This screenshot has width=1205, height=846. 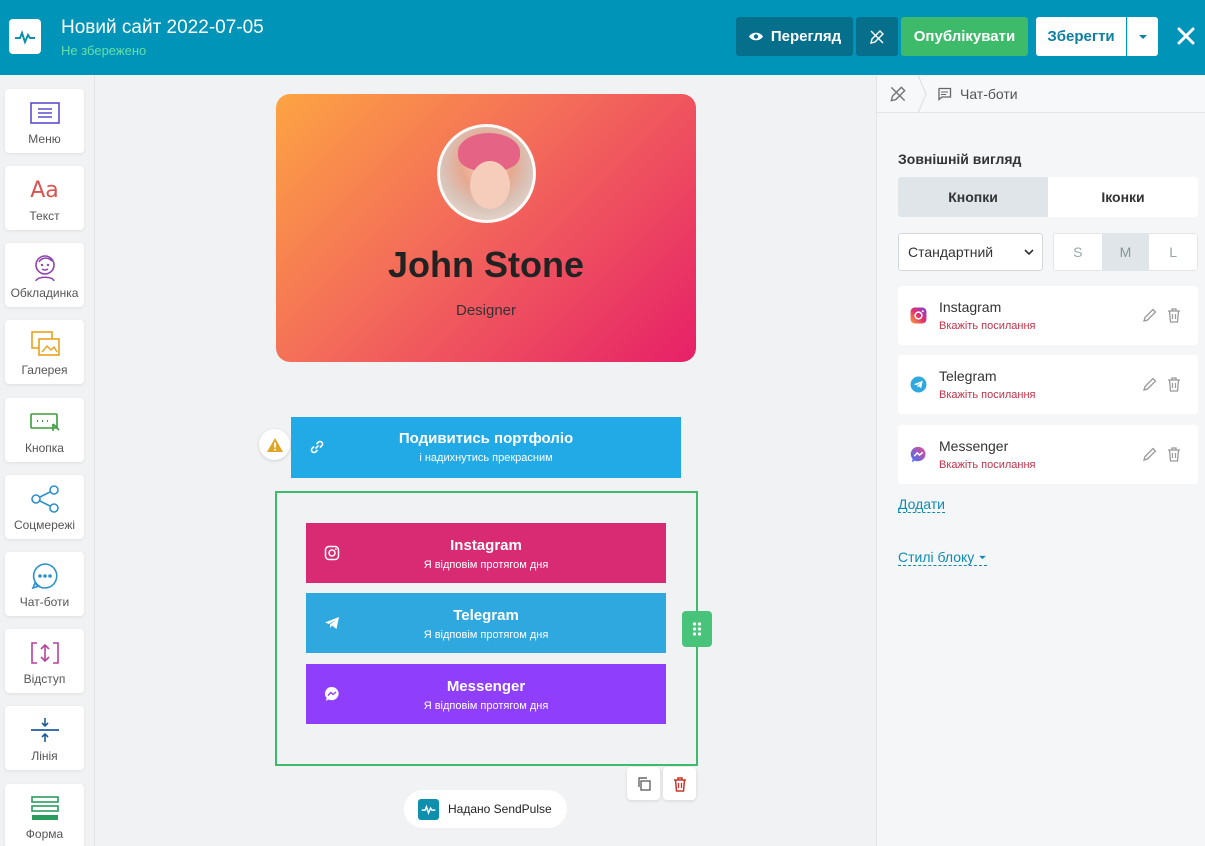 What do you see at coordinates (1048, 454) in the screenshot?
I see `link-item-messenger: Messenger Вкажіть посилання` at bounding box center [1048, 454].